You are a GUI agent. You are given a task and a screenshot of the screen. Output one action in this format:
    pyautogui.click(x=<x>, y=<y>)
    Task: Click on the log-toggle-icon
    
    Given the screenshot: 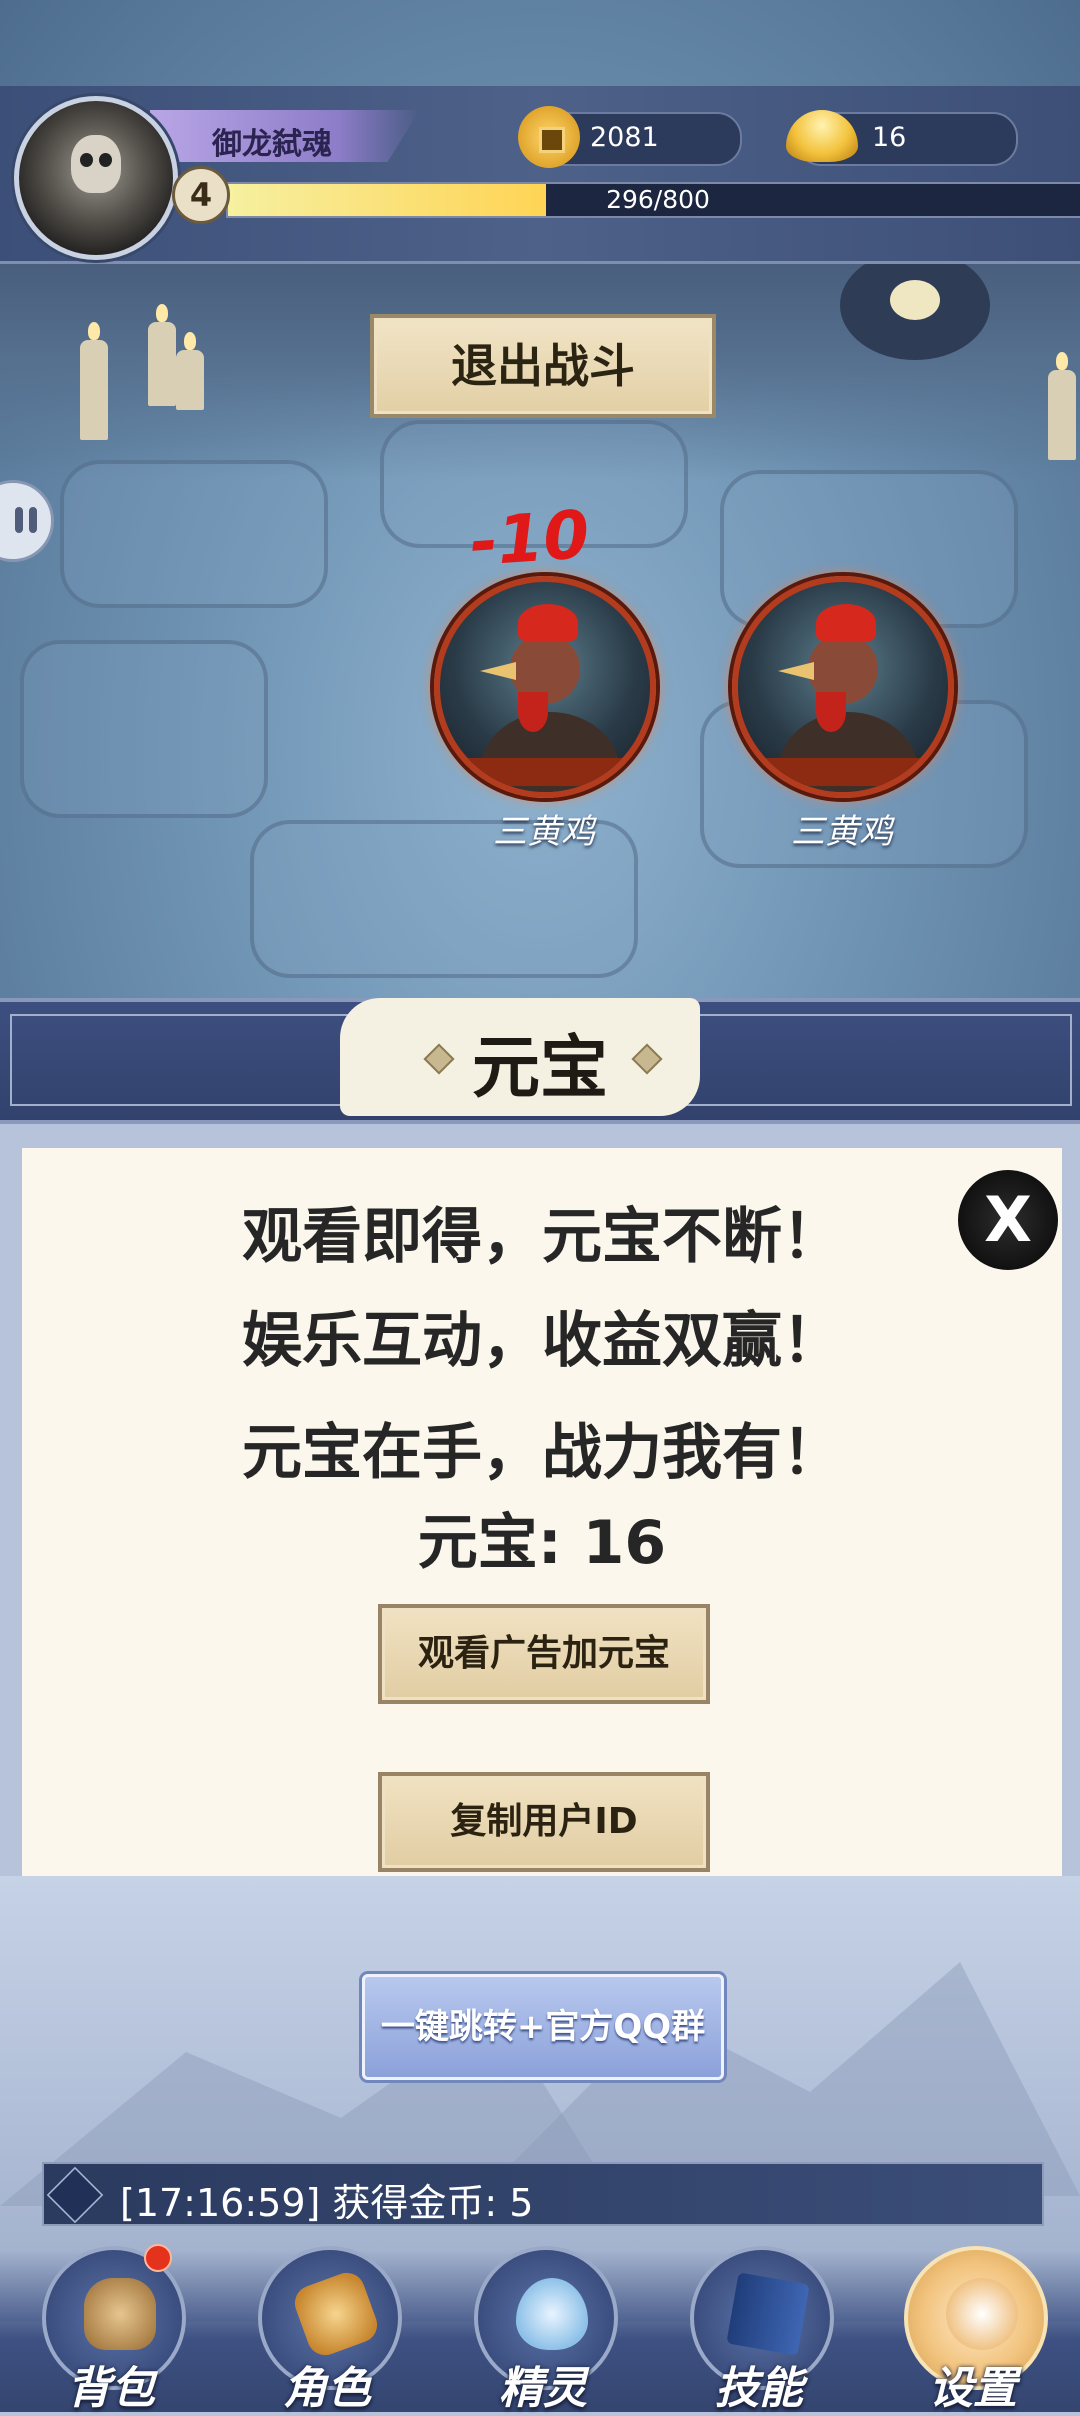 What is the action you would take?
    pyautogui.click(x=75, y=2195)
    